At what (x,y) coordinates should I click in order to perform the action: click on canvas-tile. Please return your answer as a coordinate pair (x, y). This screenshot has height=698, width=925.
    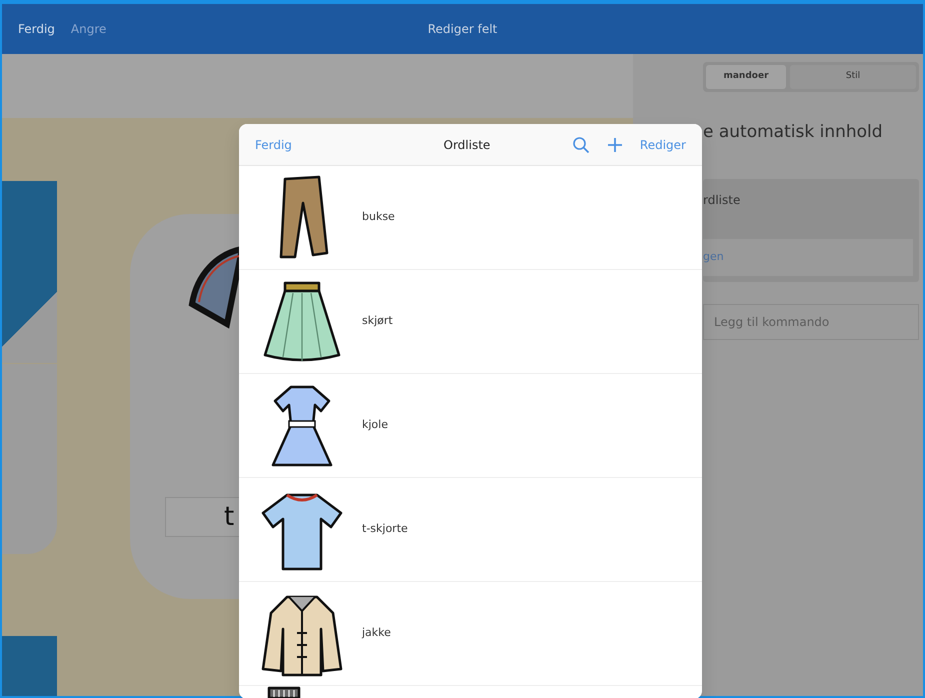
    Looking at the image, I should click on (29, 666).